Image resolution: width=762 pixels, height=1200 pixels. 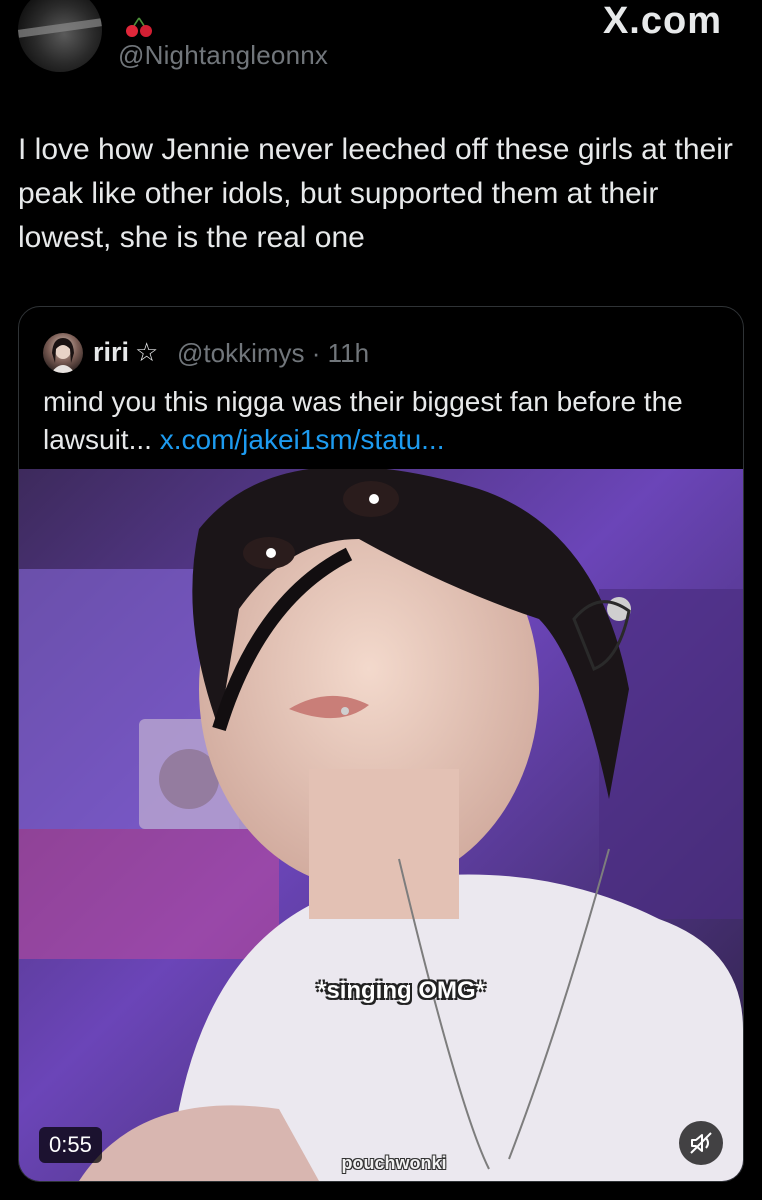 I want to click on video-caption: *singing OMG*, so click(x=401, y=990).